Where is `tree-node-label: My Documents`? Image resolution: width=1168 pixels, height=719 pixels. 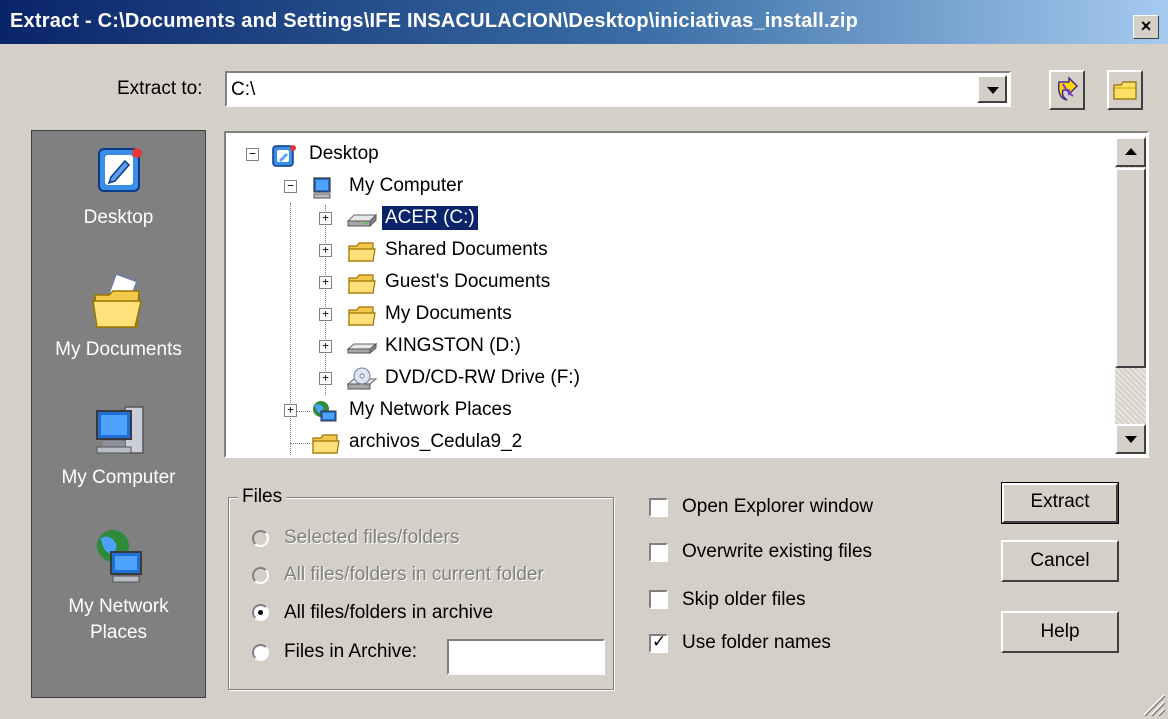
tree-node-label: My Documents is located at coordinates (448, 313).